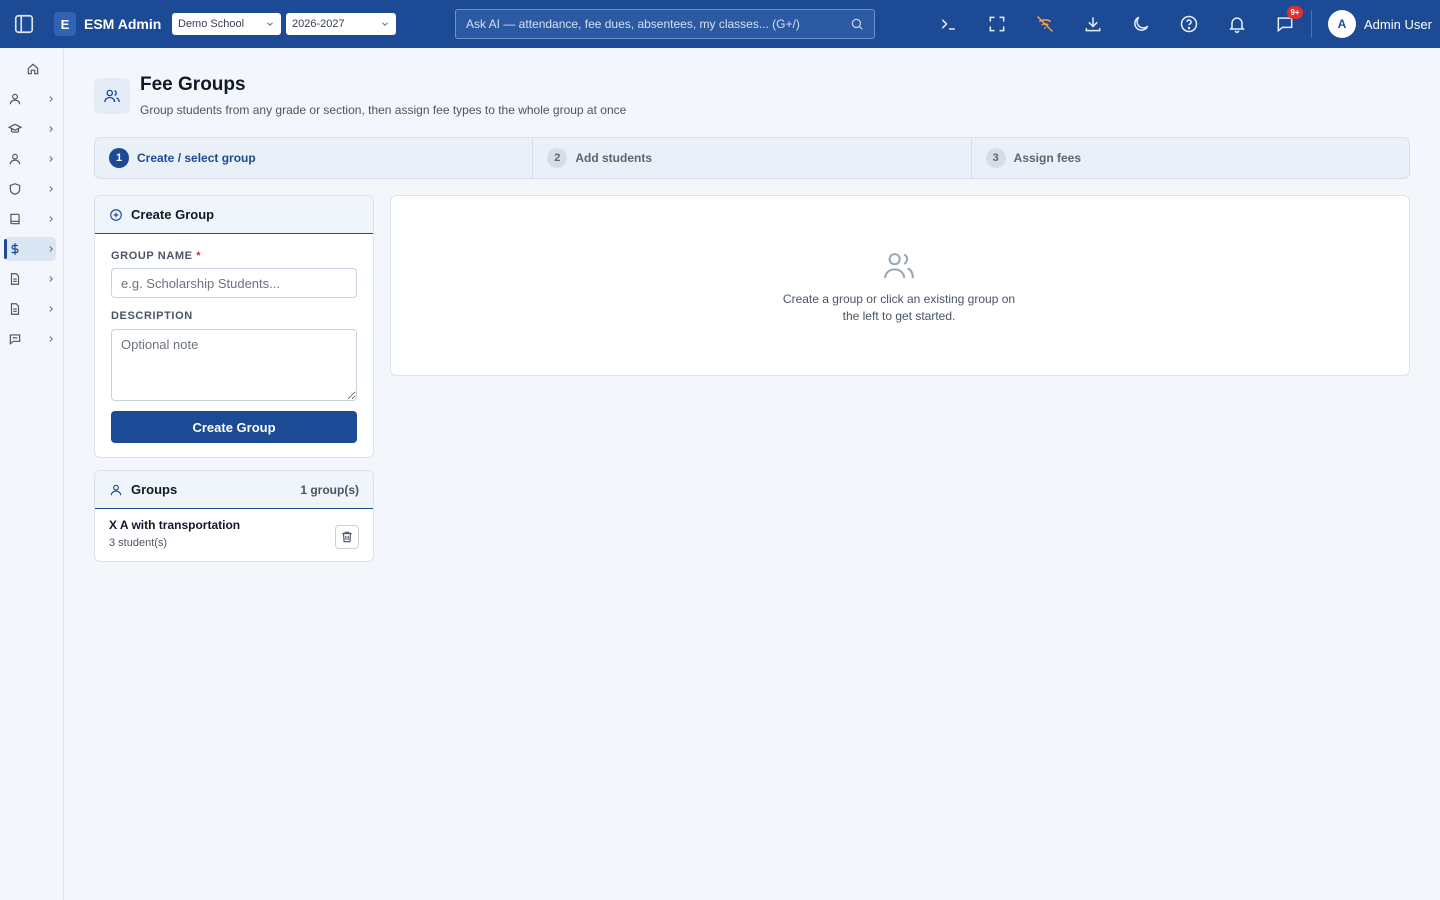 The height and width of the screenshot is (900, 1440). I want to click on groups-count: 1 group(s), so click(329, 489).